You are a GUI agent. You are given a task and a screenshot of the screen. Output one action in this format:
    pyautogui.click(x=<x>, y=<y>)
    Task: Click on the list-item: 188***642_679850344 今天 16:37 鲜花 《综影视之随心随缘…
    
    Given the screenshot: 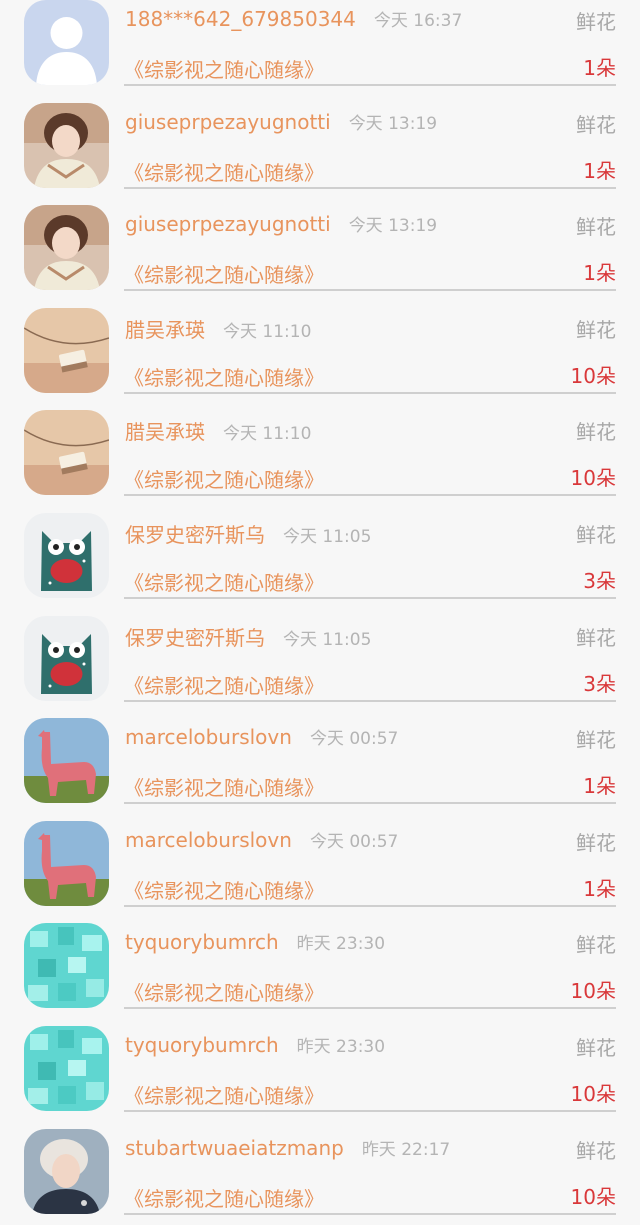 What is the action you would take?
    pyautogui.click(x=320, y=48)
    